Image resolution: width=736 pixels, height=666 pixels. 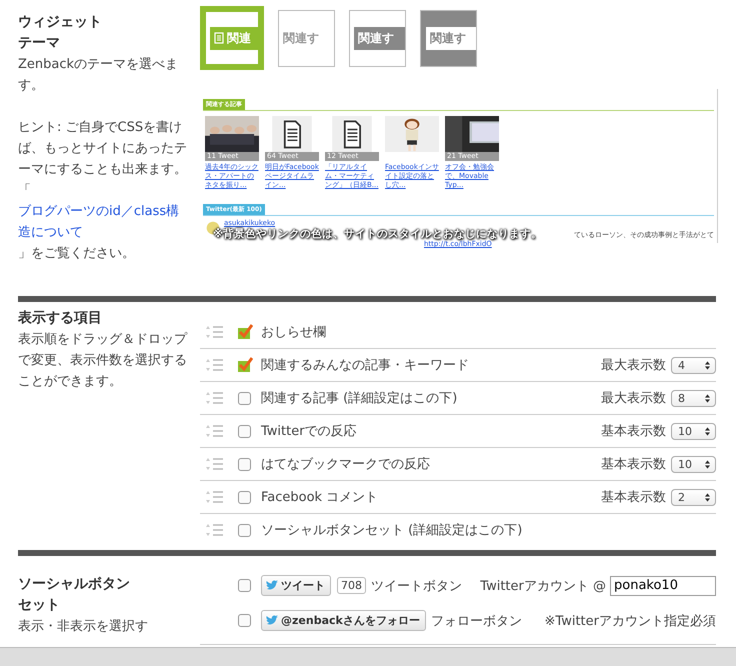 I want to click on document-icon, so click(x=219, y=38).